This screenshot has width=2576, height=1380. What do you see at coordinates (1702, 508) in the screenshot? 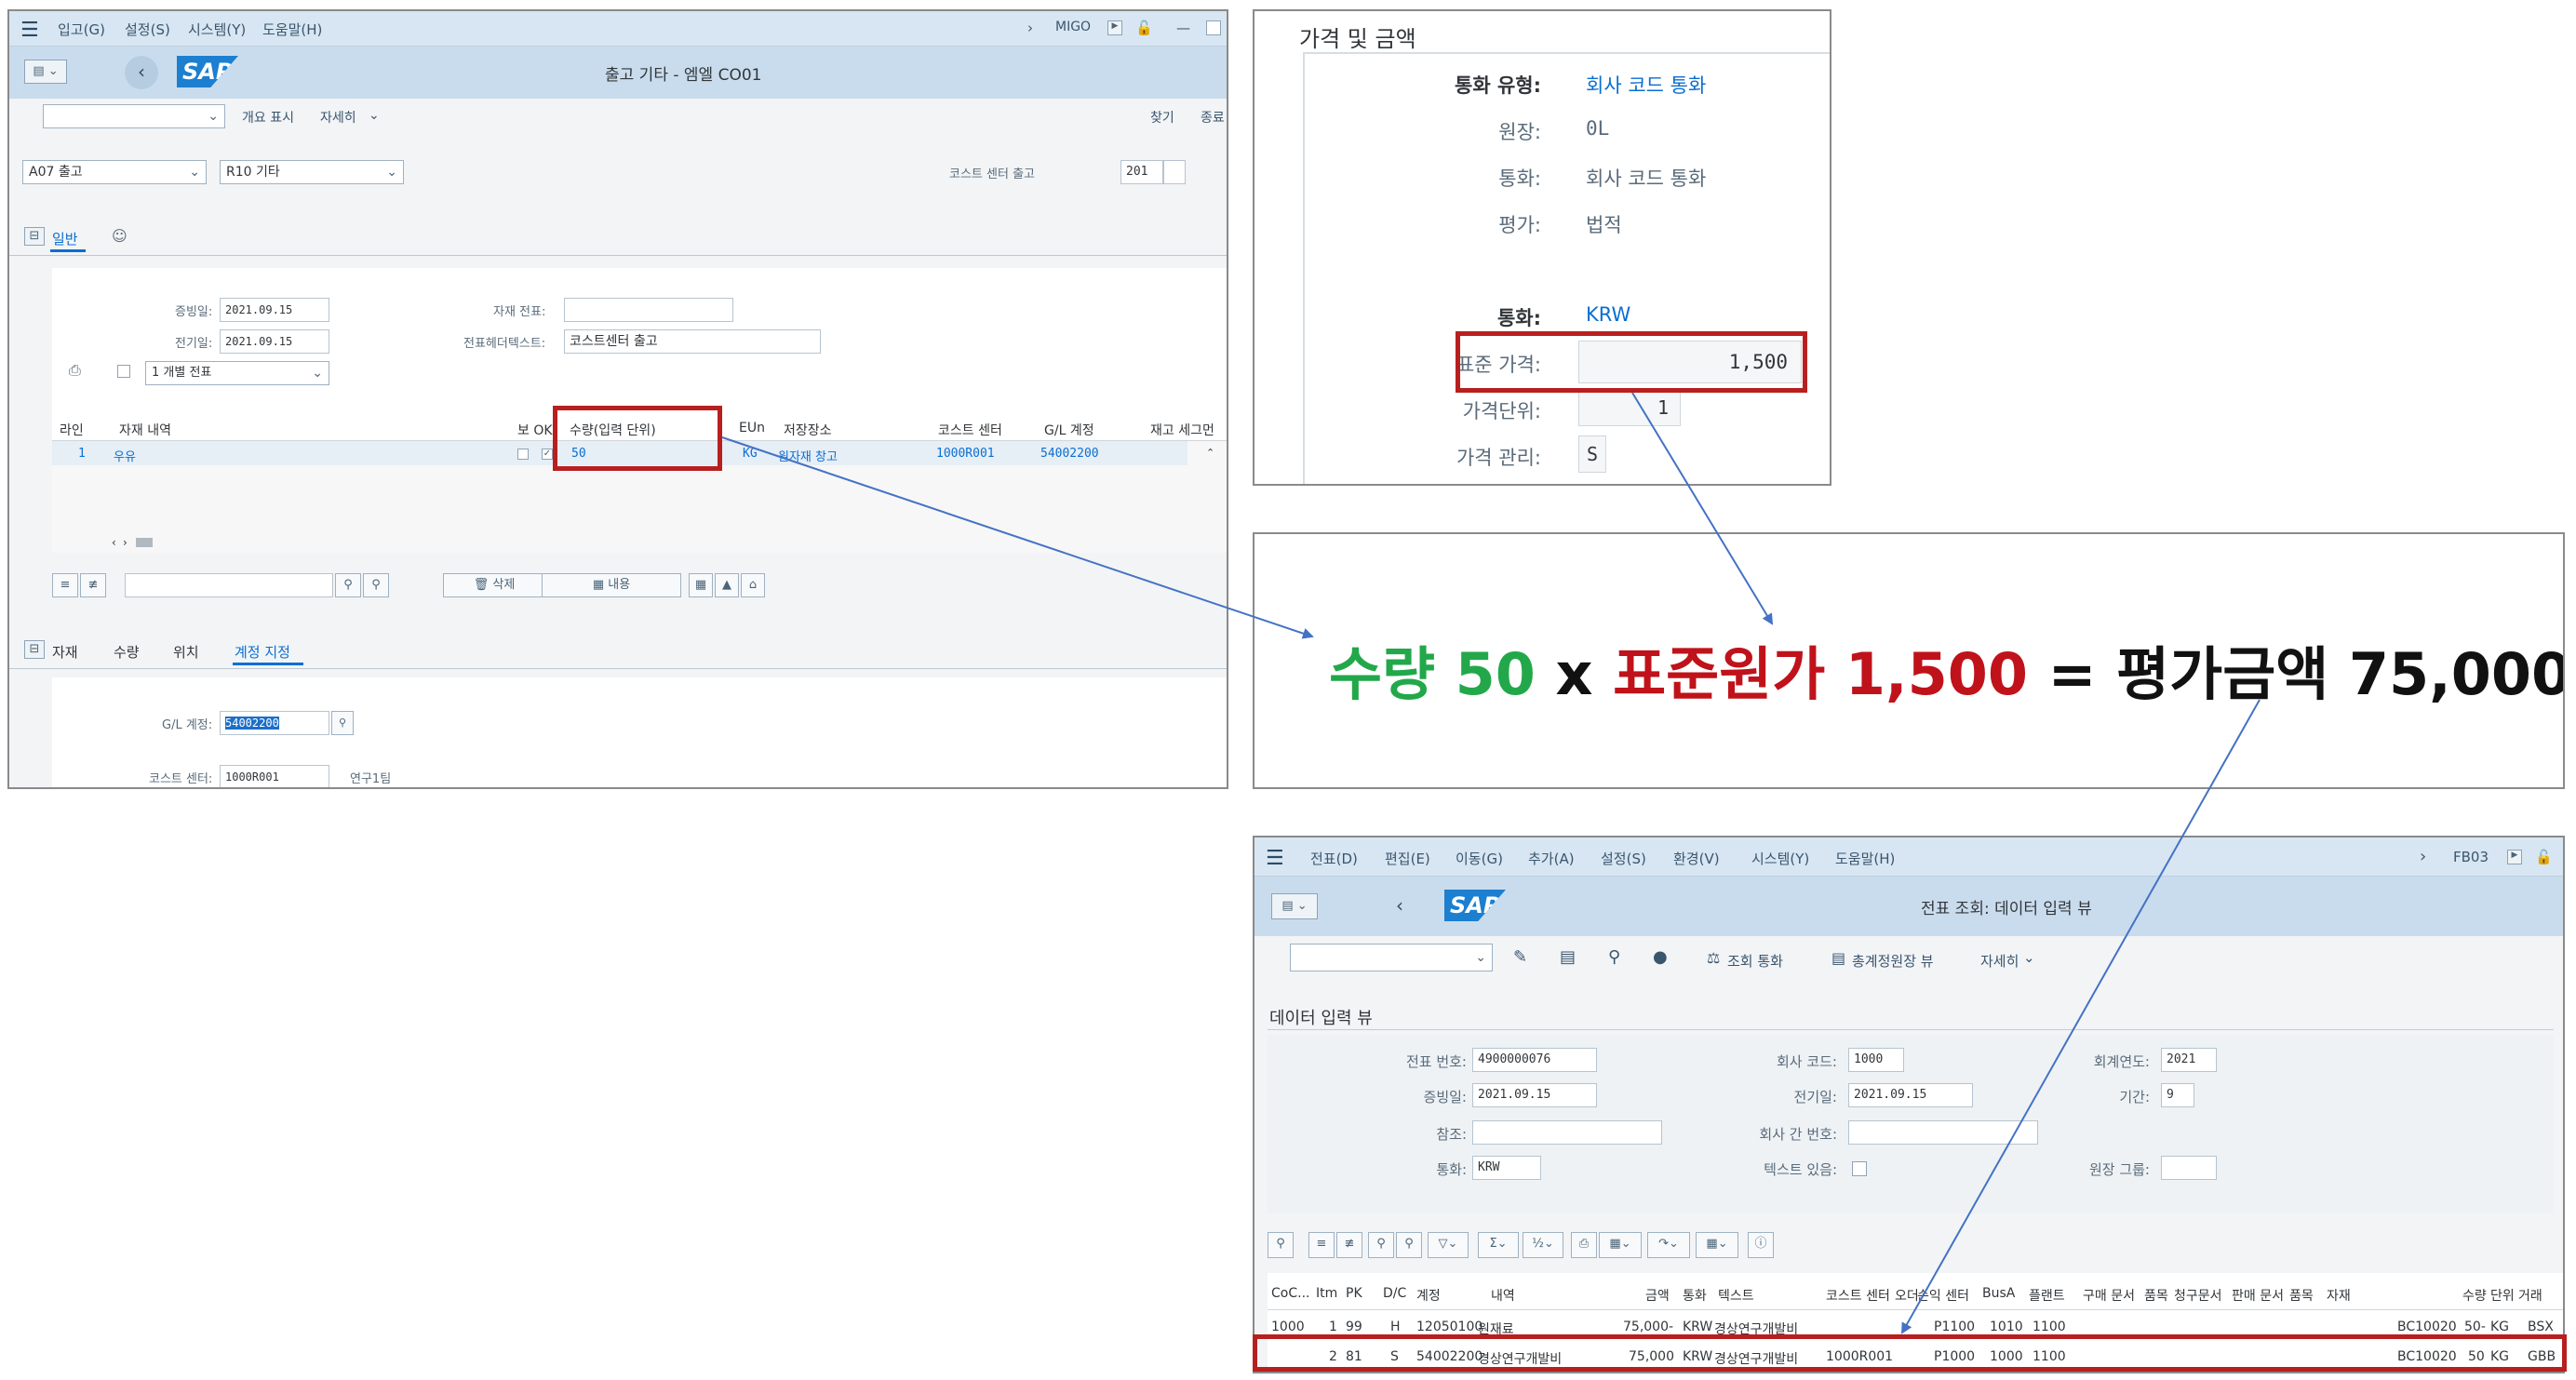
I see `arrow-price-to-formula` at bounding box center [1702, 508].